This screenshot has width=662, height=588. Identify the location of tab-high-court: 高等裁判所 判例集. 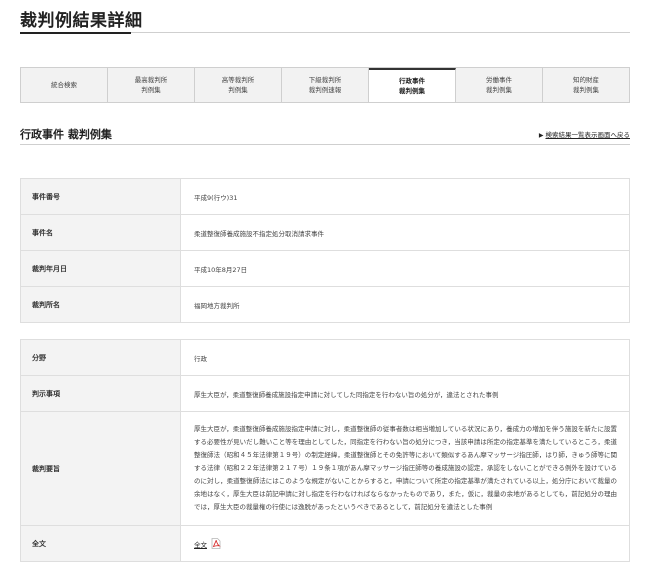
(238, 85).